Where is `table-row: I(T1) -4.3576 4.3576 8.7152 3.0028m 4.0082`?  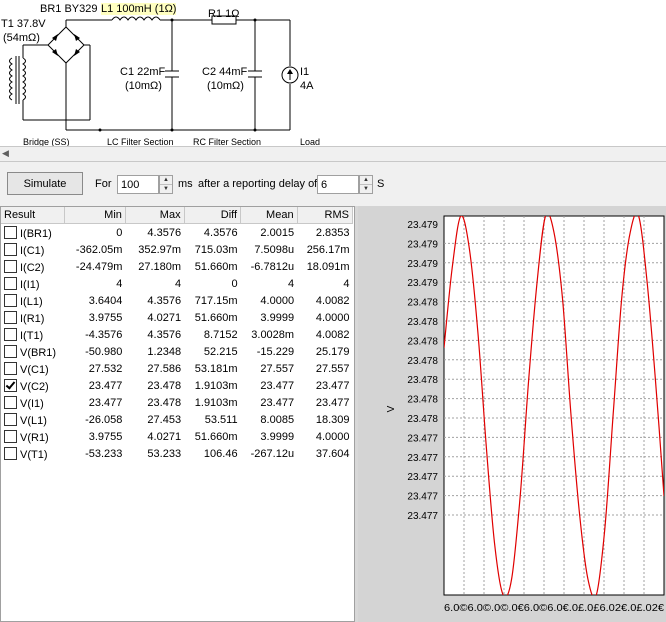 table-row: I(T1) -4.3576 4.3576 8.7152 3.0028m 4.0082 is located at coordinates (177, 334).